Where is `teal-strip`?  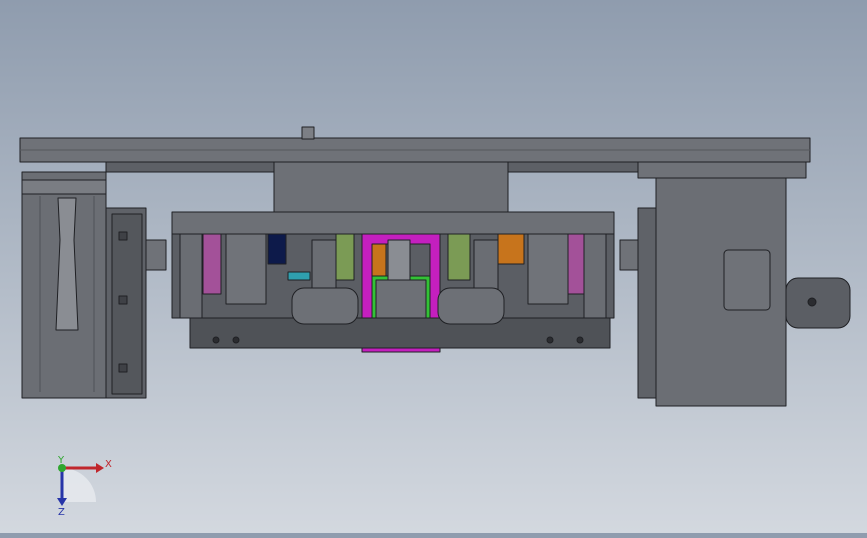
teal-strip is located at coordinates (299, 276).